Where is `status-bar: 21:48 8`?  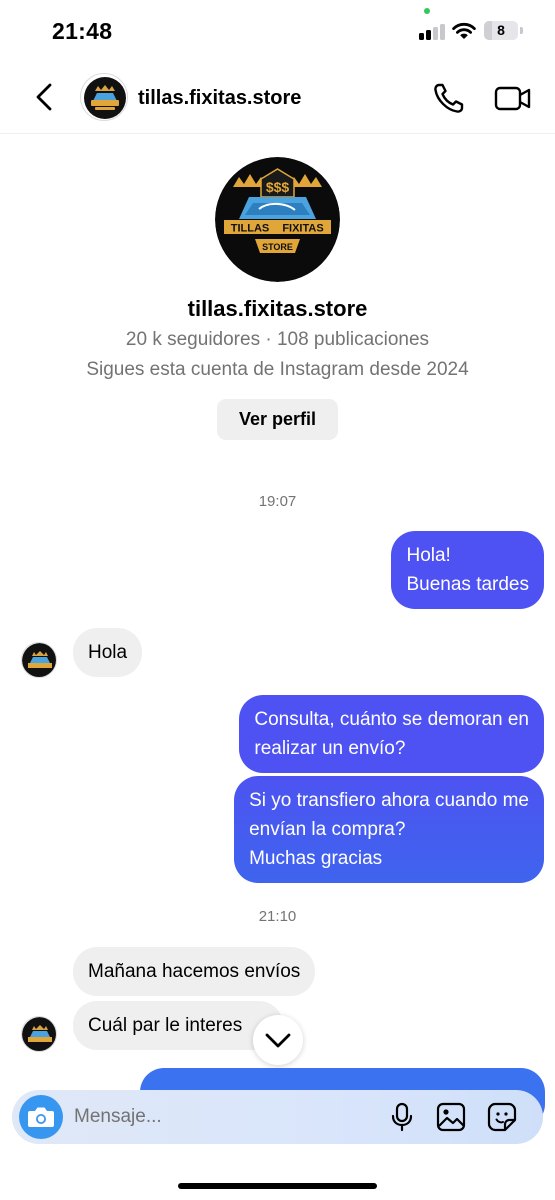 status-bar: 21:48 8 is located at coordinates (277, 30).